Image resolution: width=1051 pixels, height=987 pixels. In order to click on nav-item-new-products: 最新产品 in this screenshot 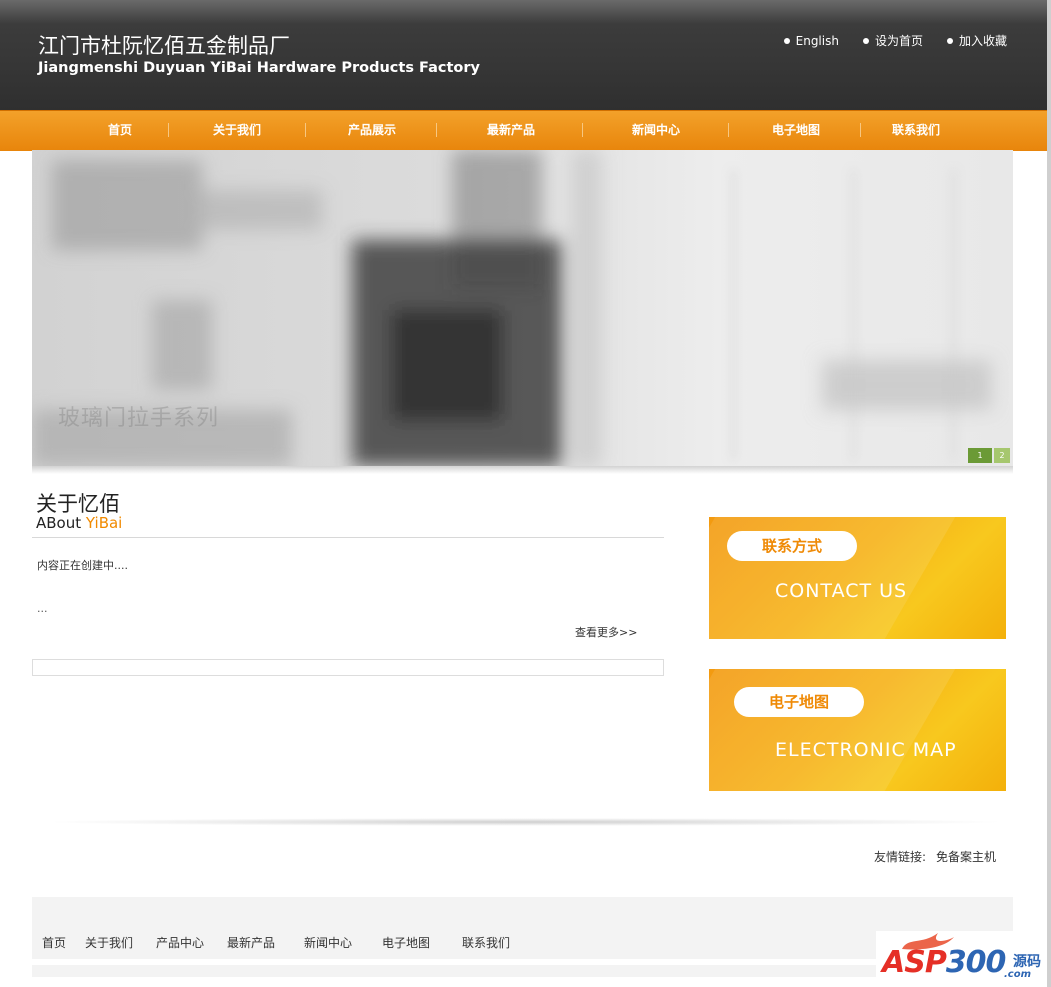, I will do `click(511, 129)`.